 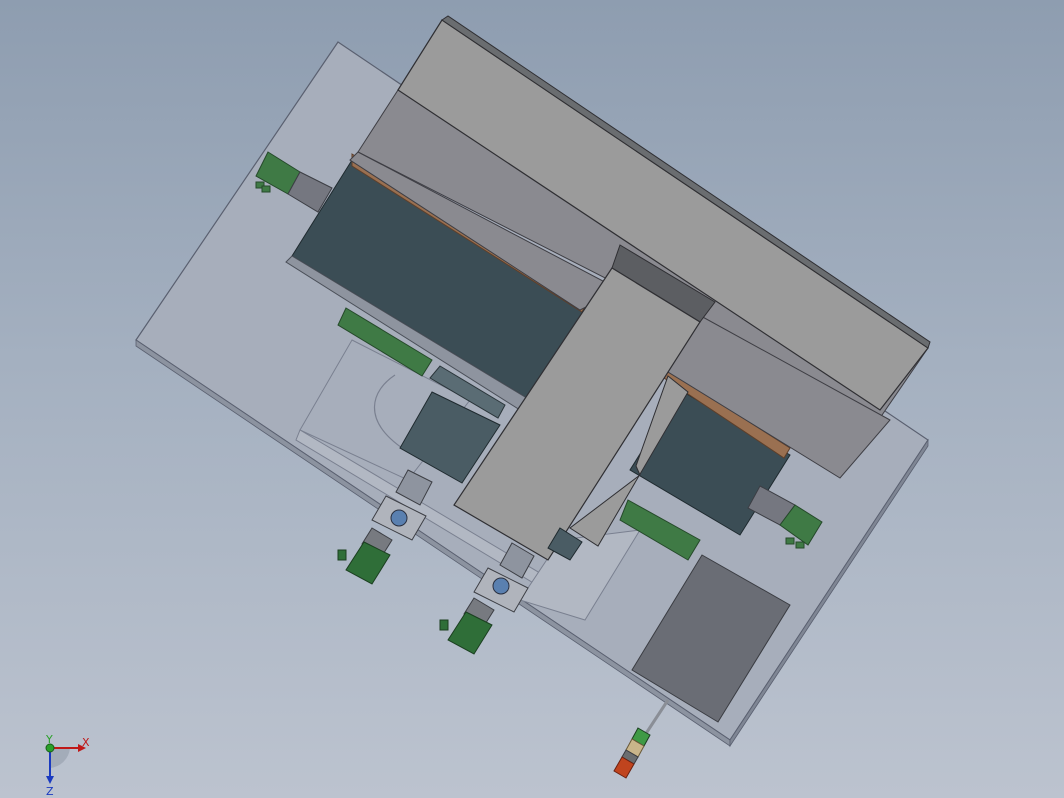 I want to click on coordinate-triad-icon: X Y Z, so click(x=67, y=765).